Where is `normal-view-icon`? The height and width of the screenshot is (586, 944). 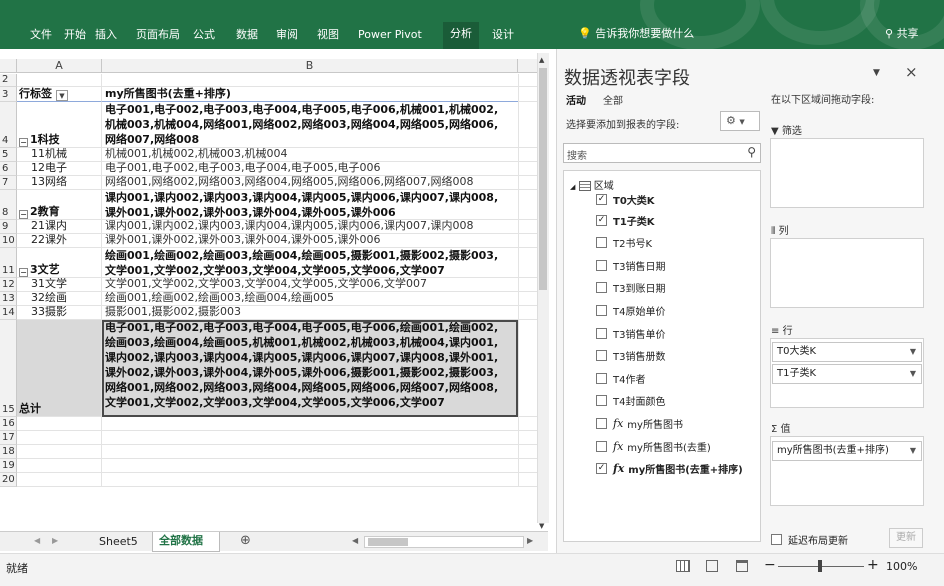 normal-view-icon is located at coordinates (683, 566).